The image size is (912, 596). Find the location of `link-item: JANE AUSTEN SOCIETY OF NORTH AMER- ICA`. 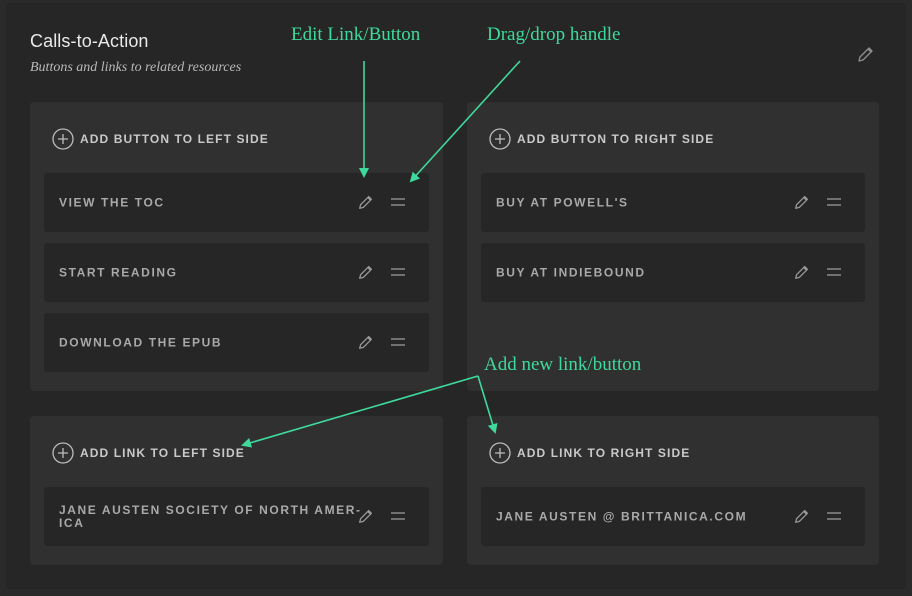

link-item: JANE AUSTEN SOCIETY OF NORTH AMER- ICA is located at coordinates (236, 516).